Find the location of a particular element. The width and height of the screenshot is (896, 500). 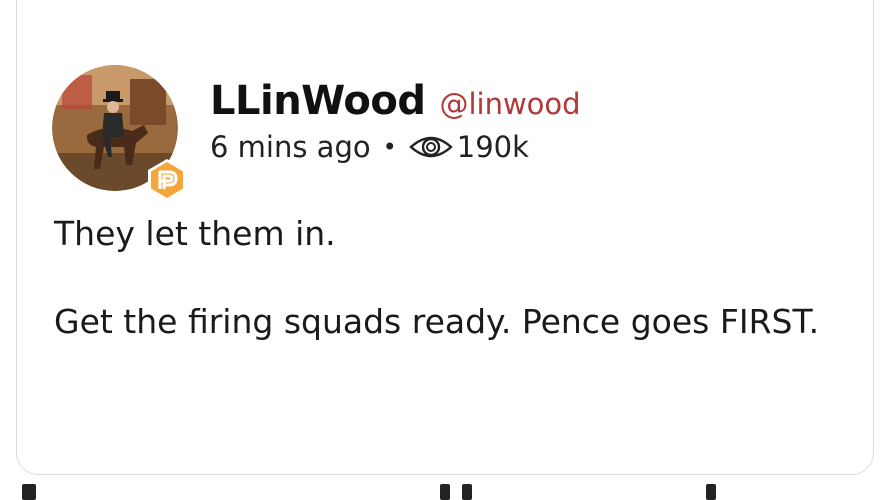

cropped-text-strip is located at coordinates (448, 492).